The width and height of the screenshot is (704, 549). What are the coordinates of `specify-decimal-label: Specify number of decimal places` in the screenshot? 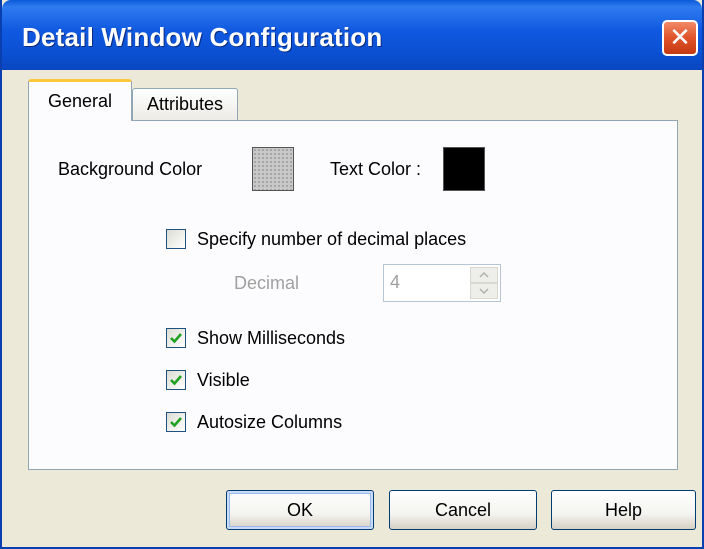 It's located at (331, 239).